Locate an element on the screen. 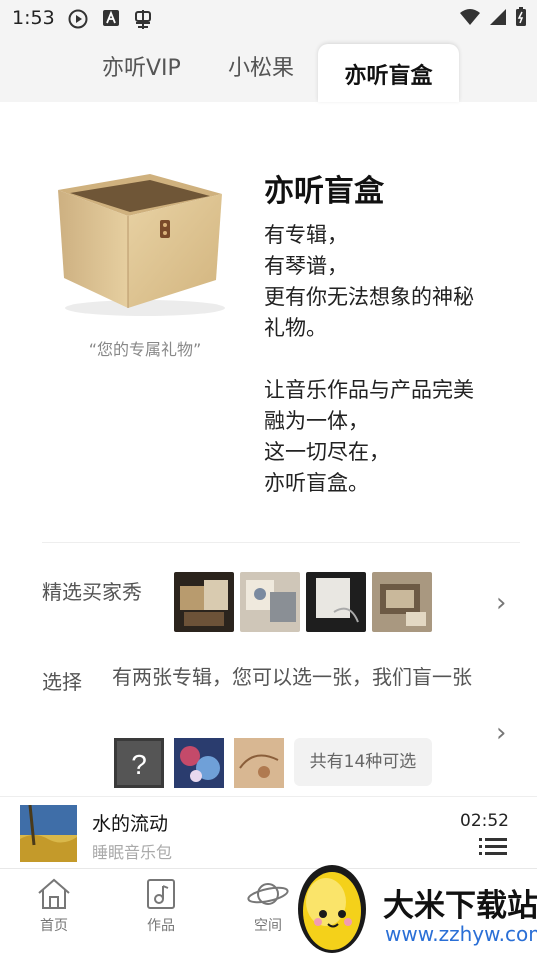  intro-line: 让音乐作品与产品完美 is located at coordinates (369, 390).